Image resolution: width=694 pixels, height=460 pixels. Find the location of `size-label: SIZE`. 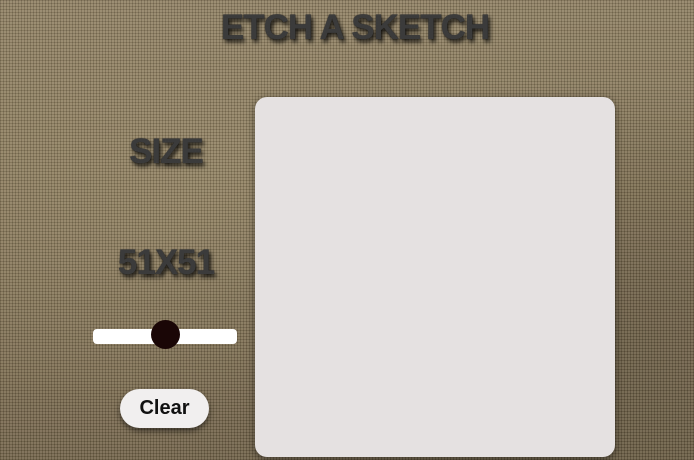

size-label: SIZE is located at coordinates (166, 151).